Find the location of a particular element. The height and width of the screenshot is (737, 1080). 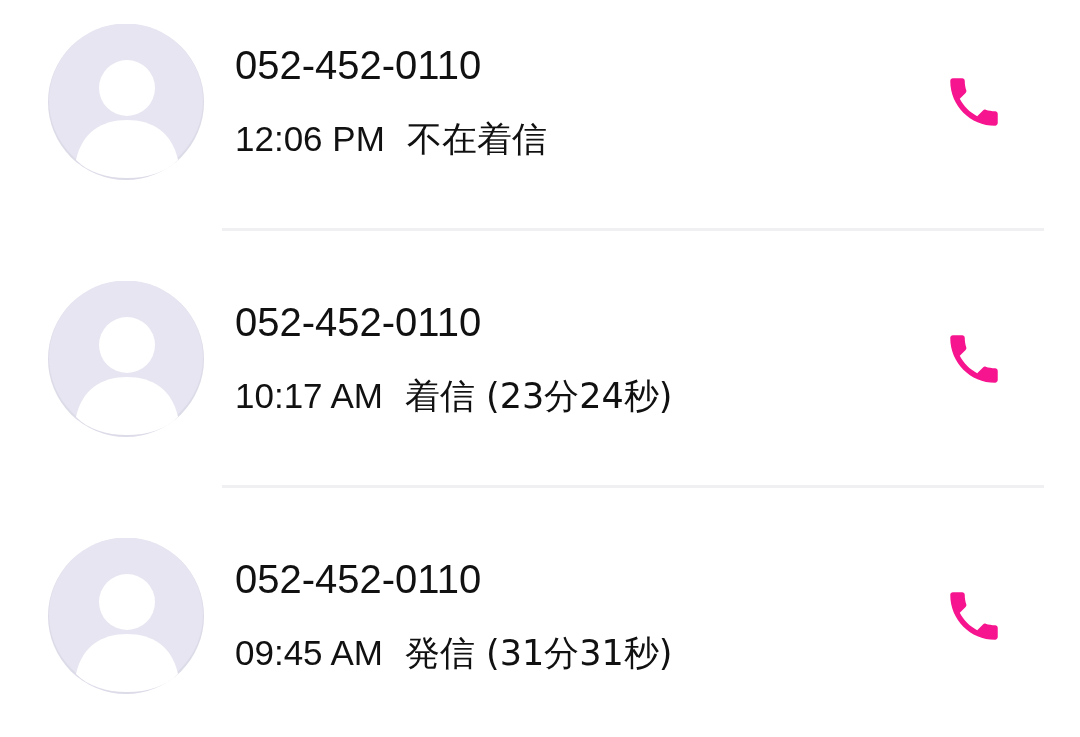

call-type: 不在着信 is located at coordinates (476, 139).